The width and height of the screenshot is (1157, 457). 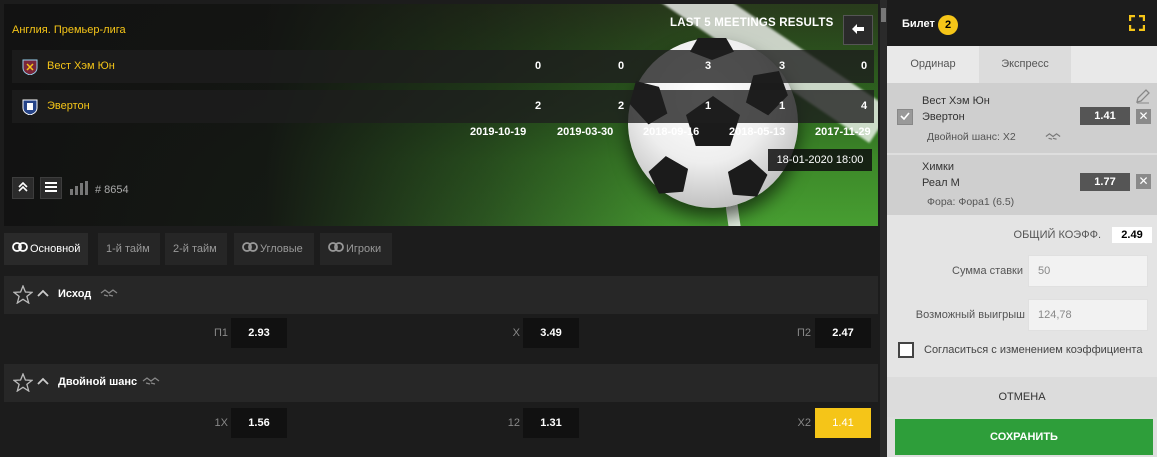 What do you see at coordinates (918, 24) in the screenshot?
I see `slip-title: Билет` at bounding box center [918, 24].